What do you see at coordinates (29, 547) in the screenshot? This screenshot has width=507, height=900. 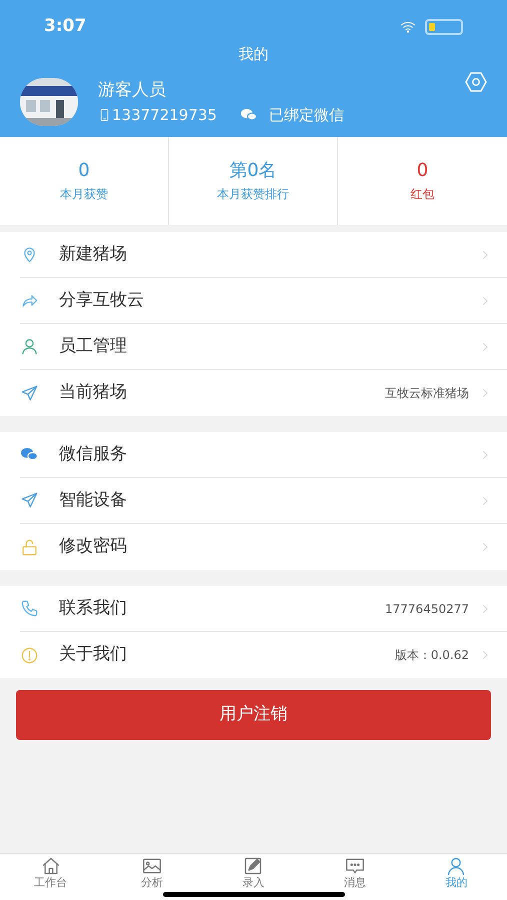 I see `unlocked-padlock-icon` at bounding box center [29, 547].